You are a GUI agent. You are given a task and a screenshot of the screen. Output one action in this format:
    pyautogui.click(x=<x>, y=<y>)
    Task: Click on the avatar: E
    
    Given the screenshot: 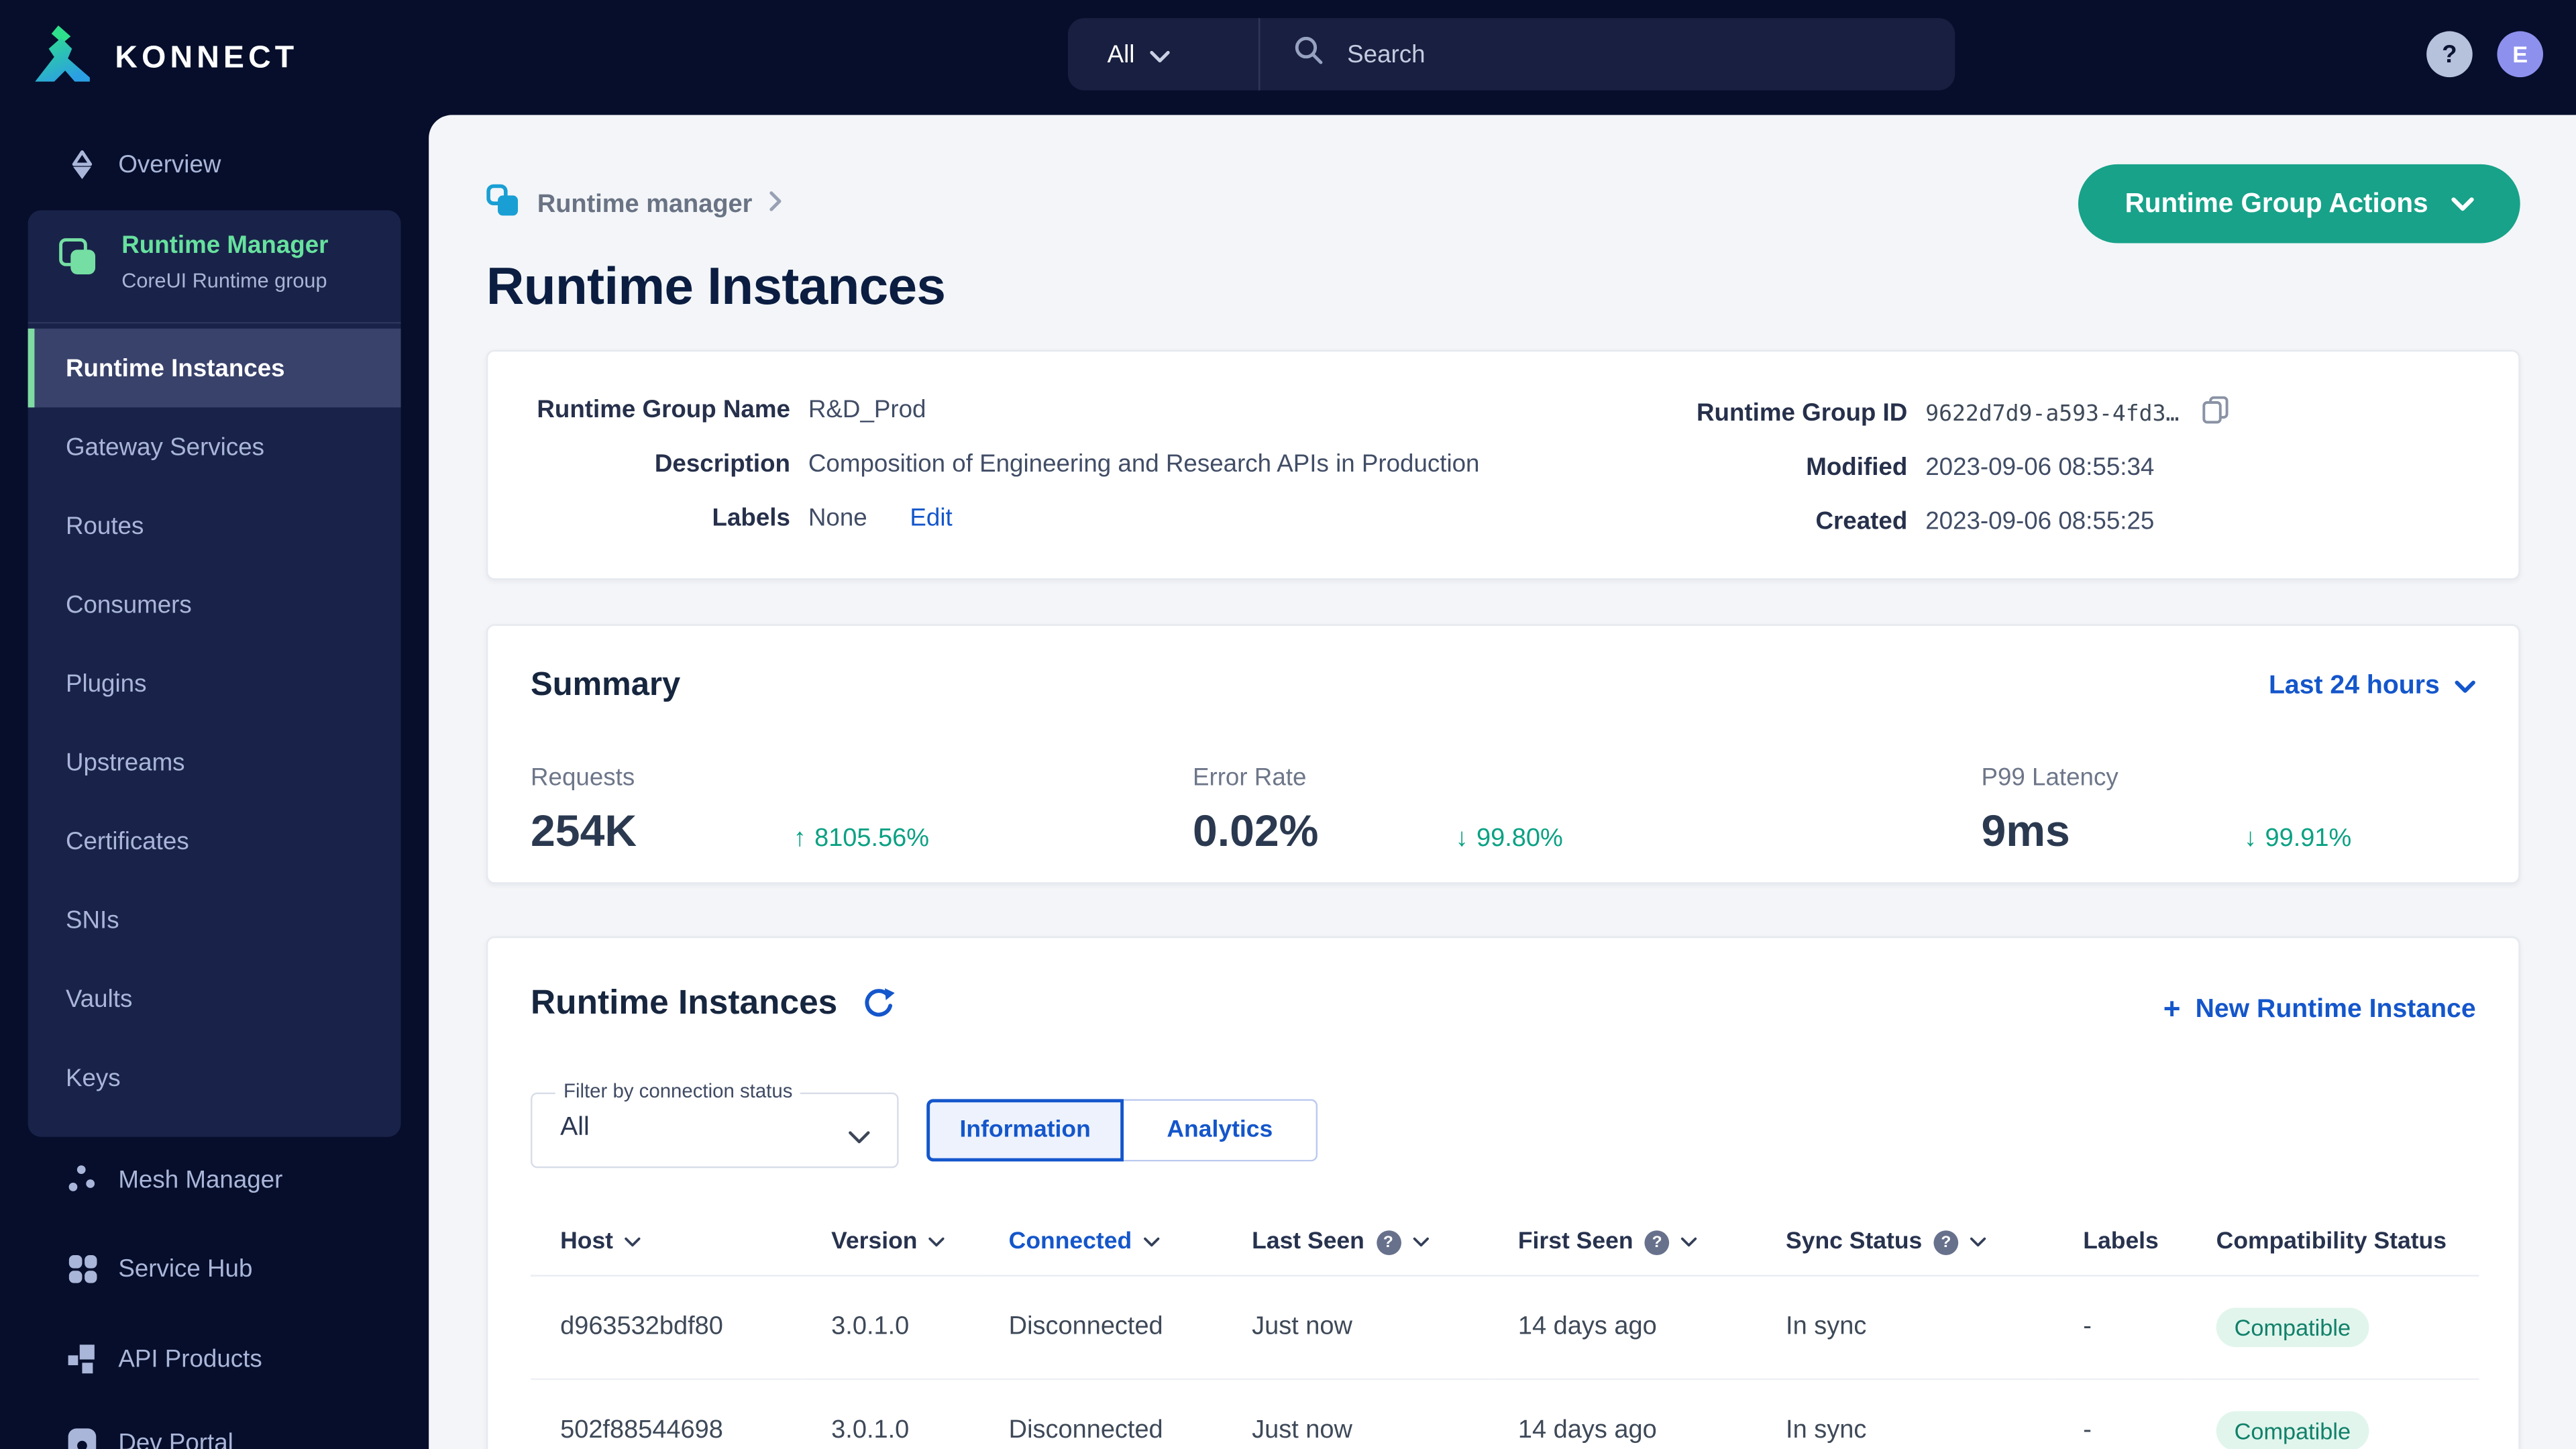 What is the action you would take?
    pyautogui.click(x=2520, y=54)
    